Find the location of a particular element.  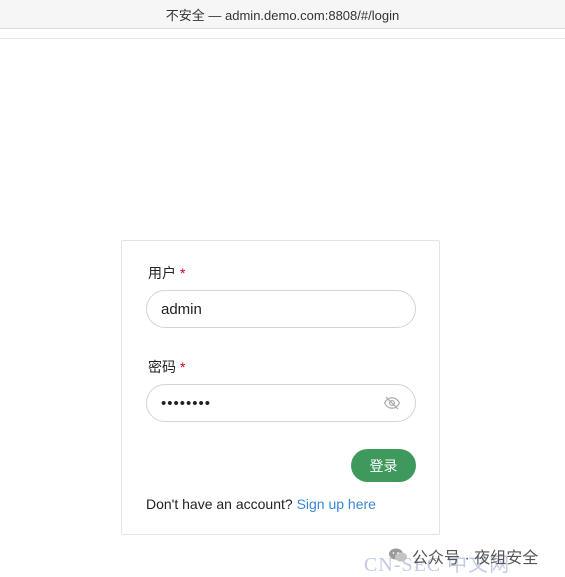

watermark-account: 公众号 · 夜组安全 is located at coordinates (475, 558).